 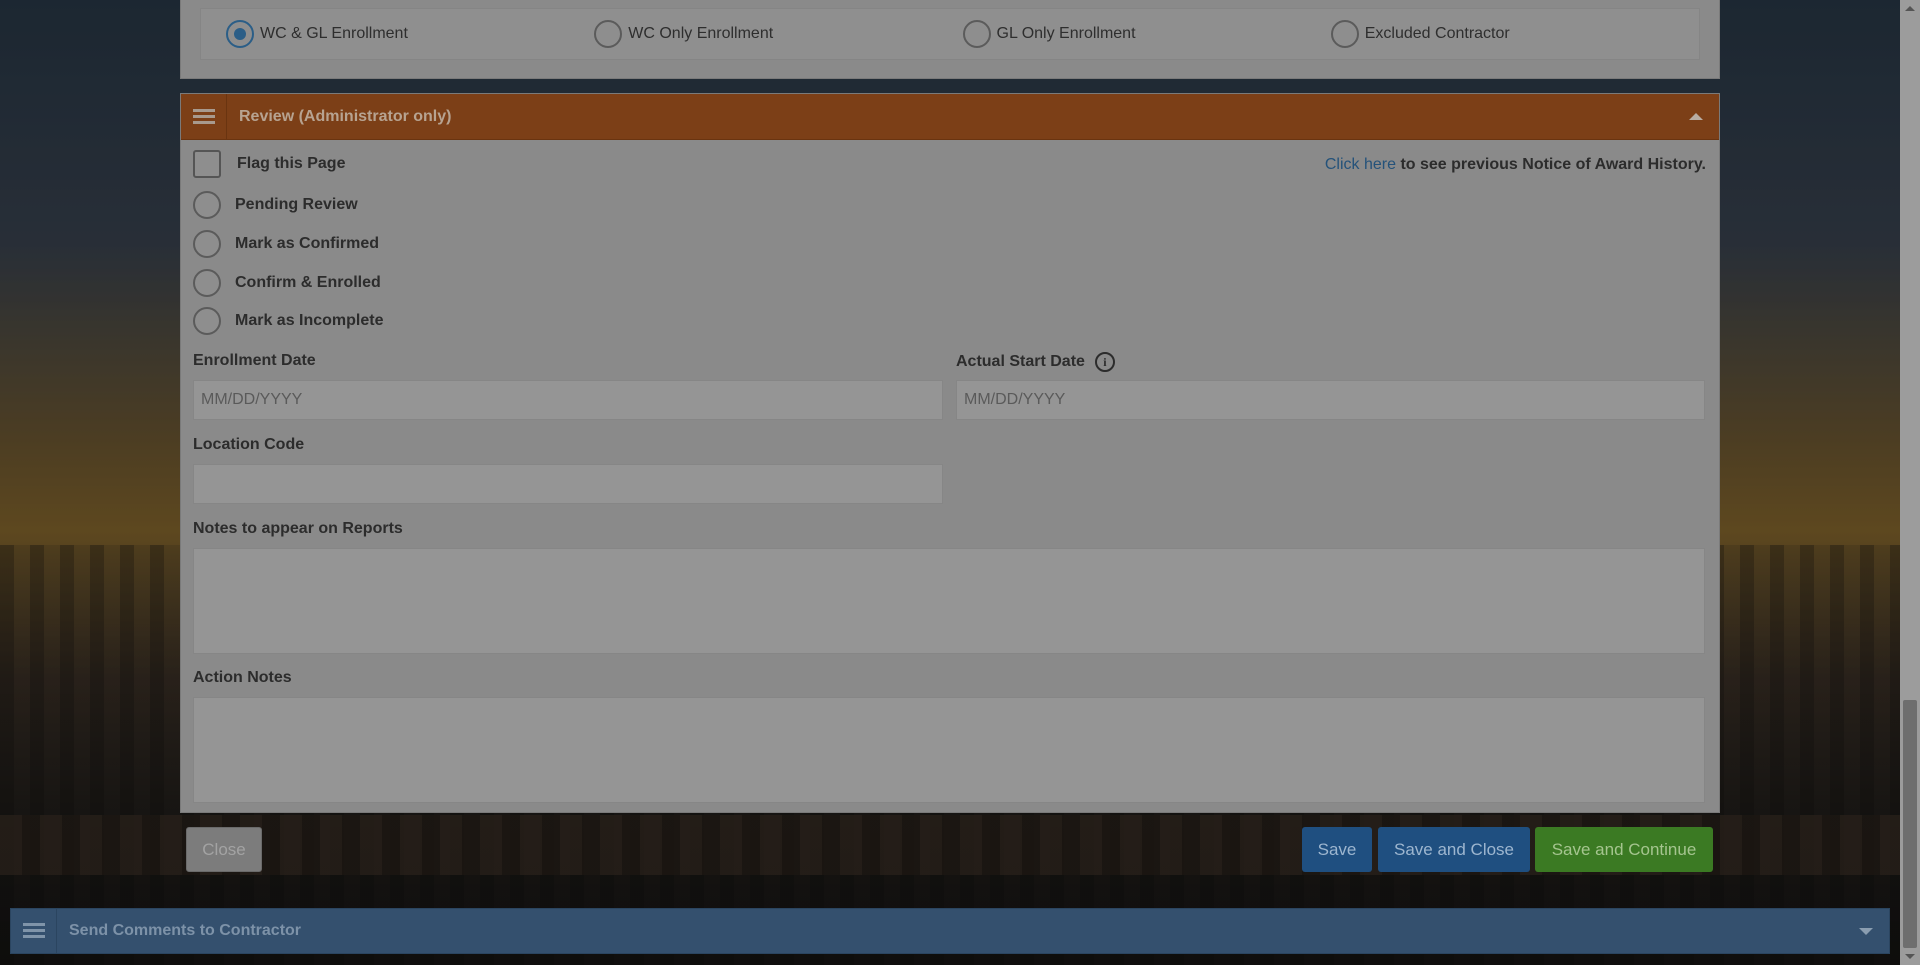 What do you see at coordinates (949, 750) in the screenshot?
I see `action-notes-textarea` at bounding box center [949, 750].